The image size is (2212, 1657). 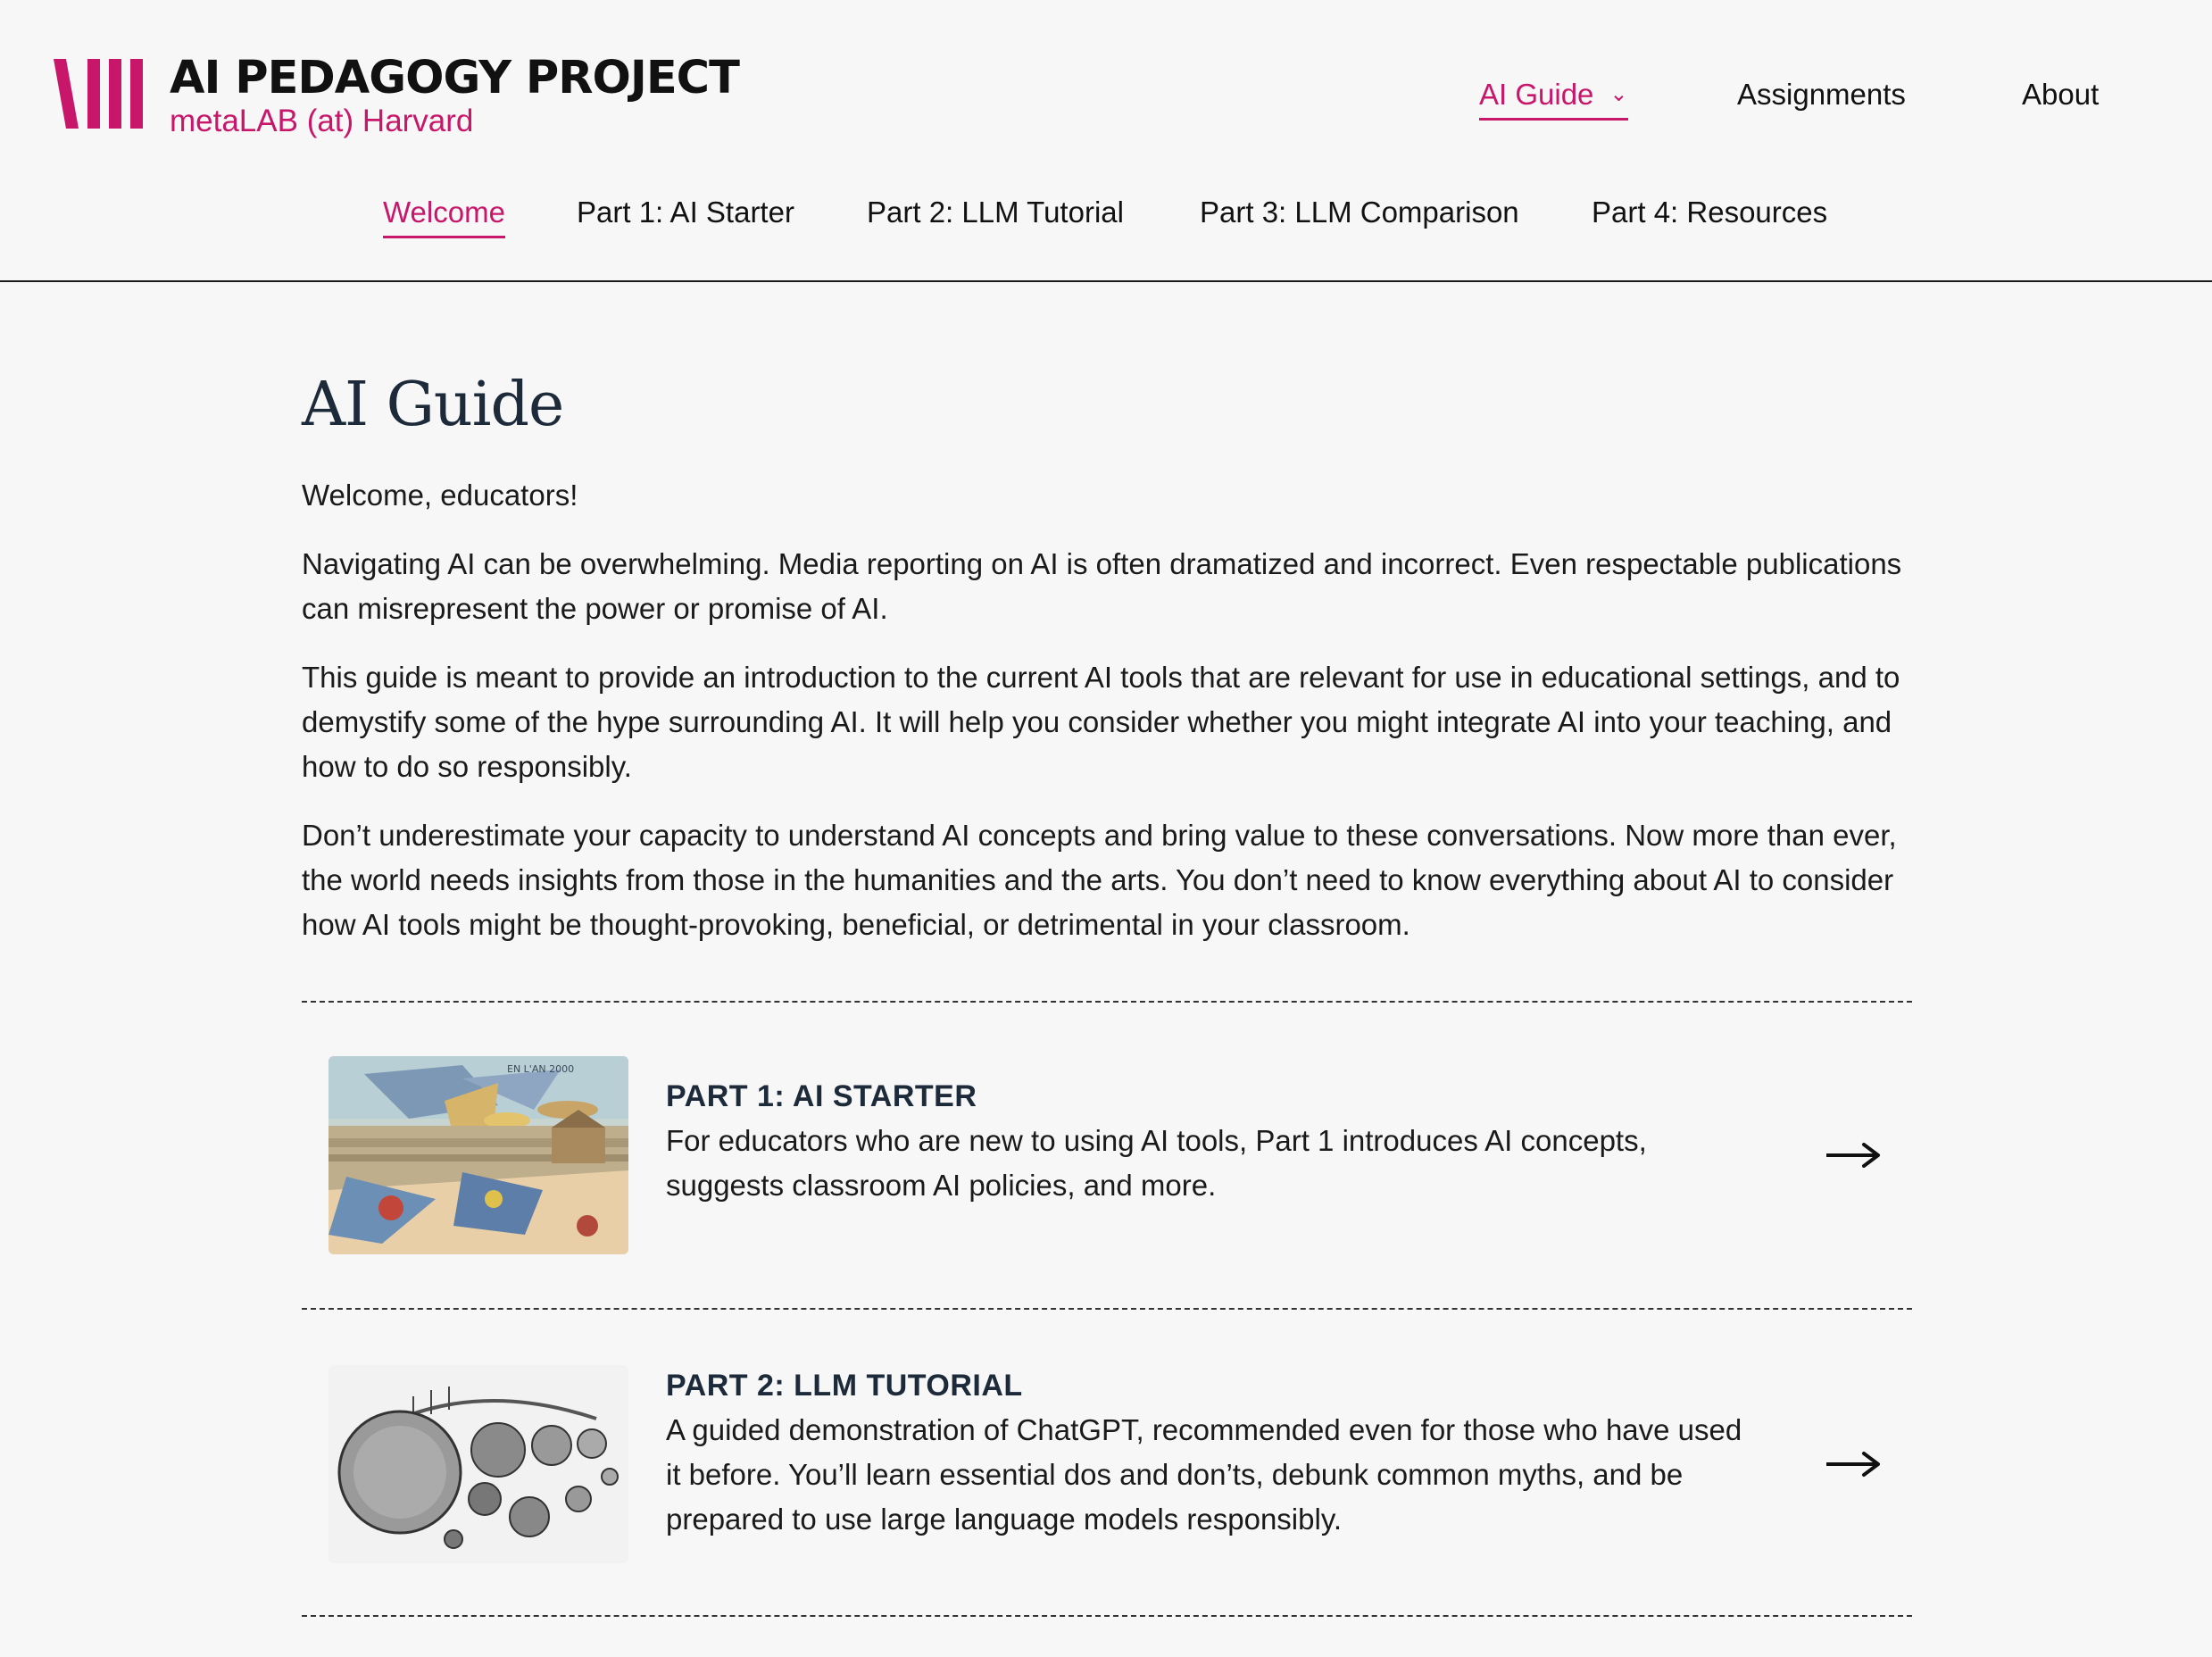 I want to click on top-nav-assignments: Assignments, so click(x=1821, y=94).